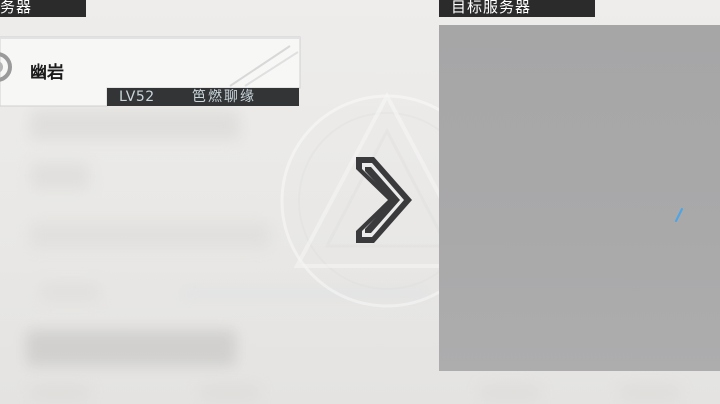  What do you see at coordinates (6, 67) in the screenshot?
I see `avatar-ring-icon` at bounding box center [6, 67].